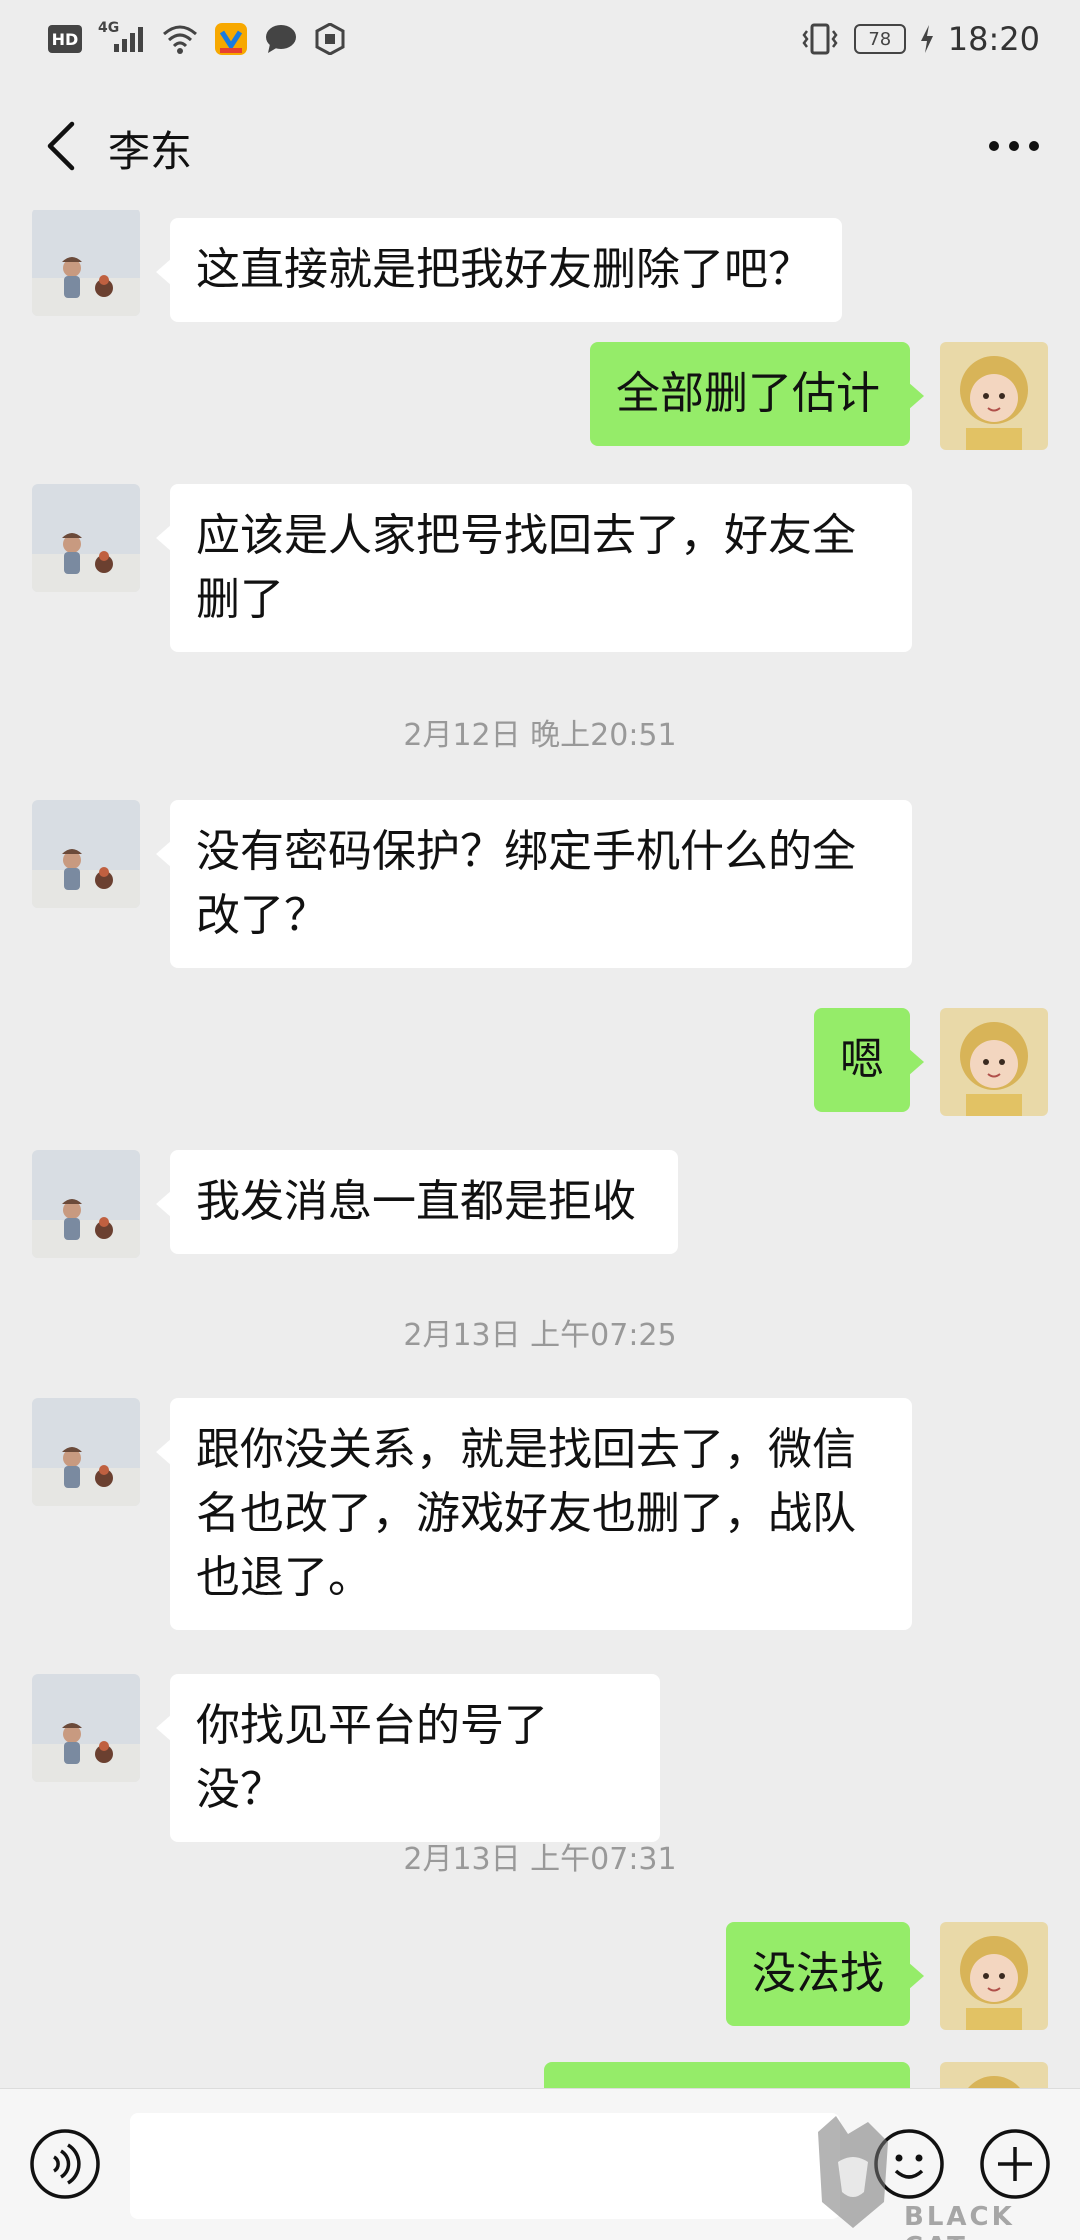  Describe the element at coordinates (869, 1060) in the screenshot. I see `outgoing-message-bubble: 嗯` at that location.